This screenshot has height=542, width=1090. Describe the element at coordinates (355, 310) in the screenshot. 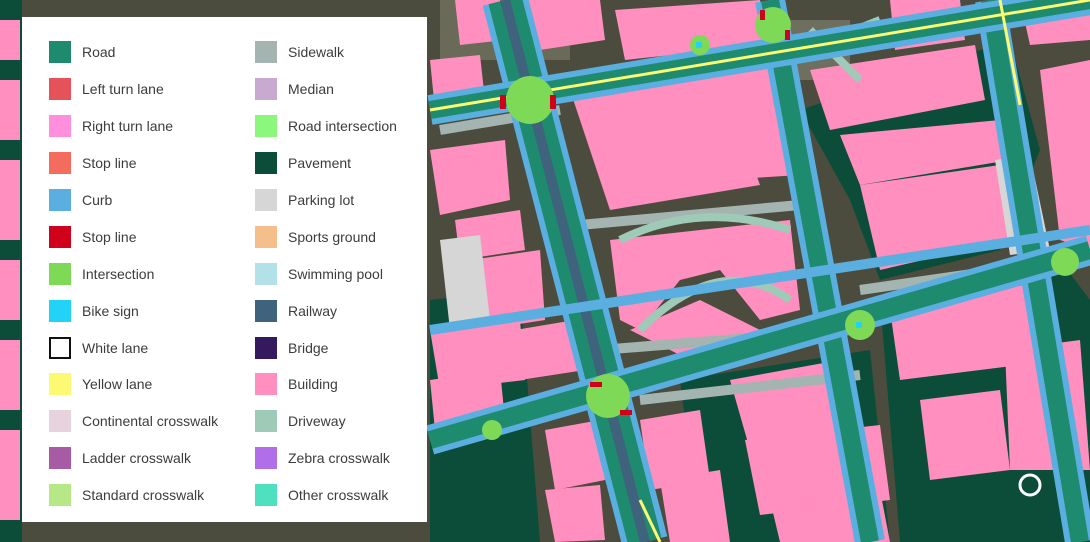

I see `legend-item: Railway` at that location.